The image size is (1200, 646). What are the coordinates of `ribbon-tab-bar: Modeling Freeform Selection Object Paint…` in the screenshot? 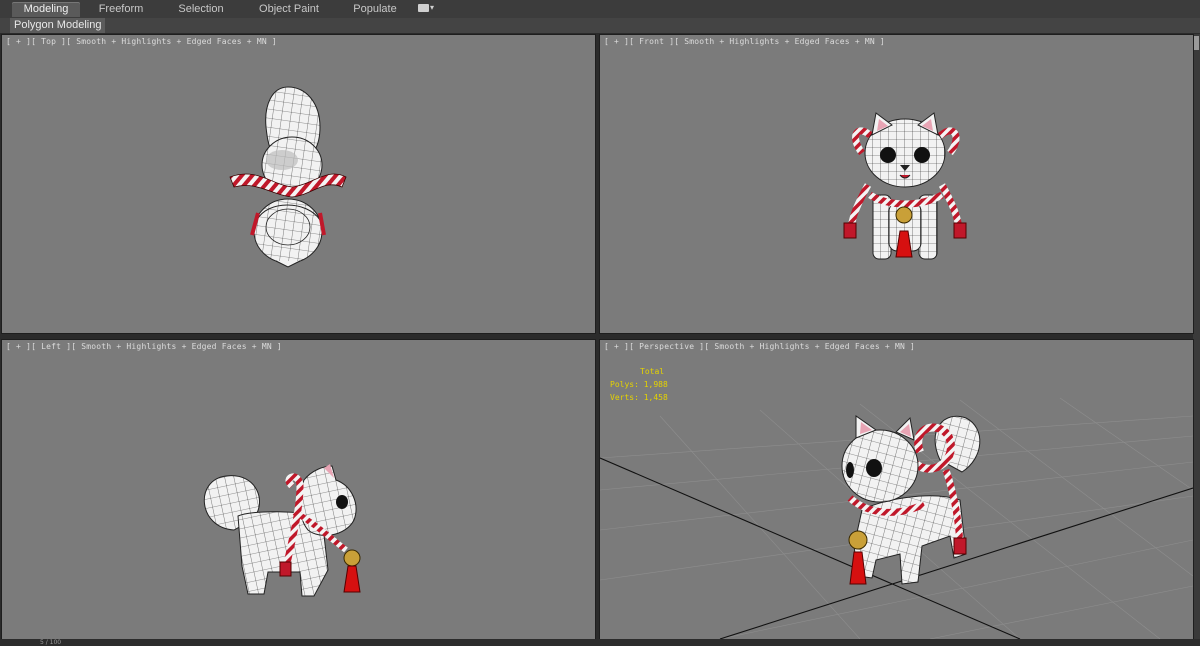 It's located at (600, 9).